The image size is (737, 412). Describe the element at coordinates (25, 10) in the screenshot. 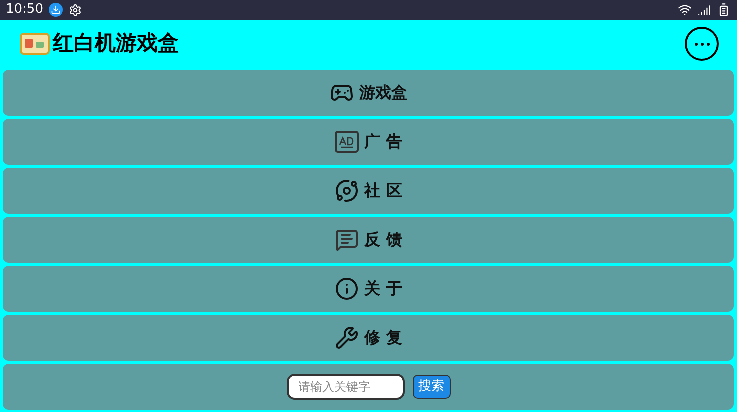

I see `status-time: 10:50` at that location.